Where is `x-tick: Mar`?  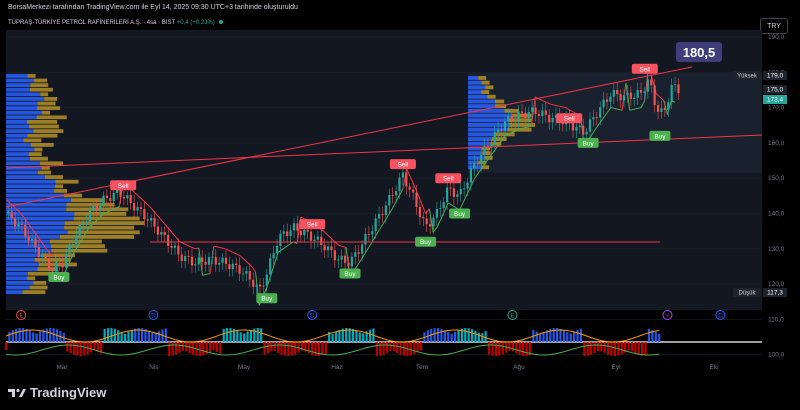
x-tick: Mar is located at coordinates (62, 367).